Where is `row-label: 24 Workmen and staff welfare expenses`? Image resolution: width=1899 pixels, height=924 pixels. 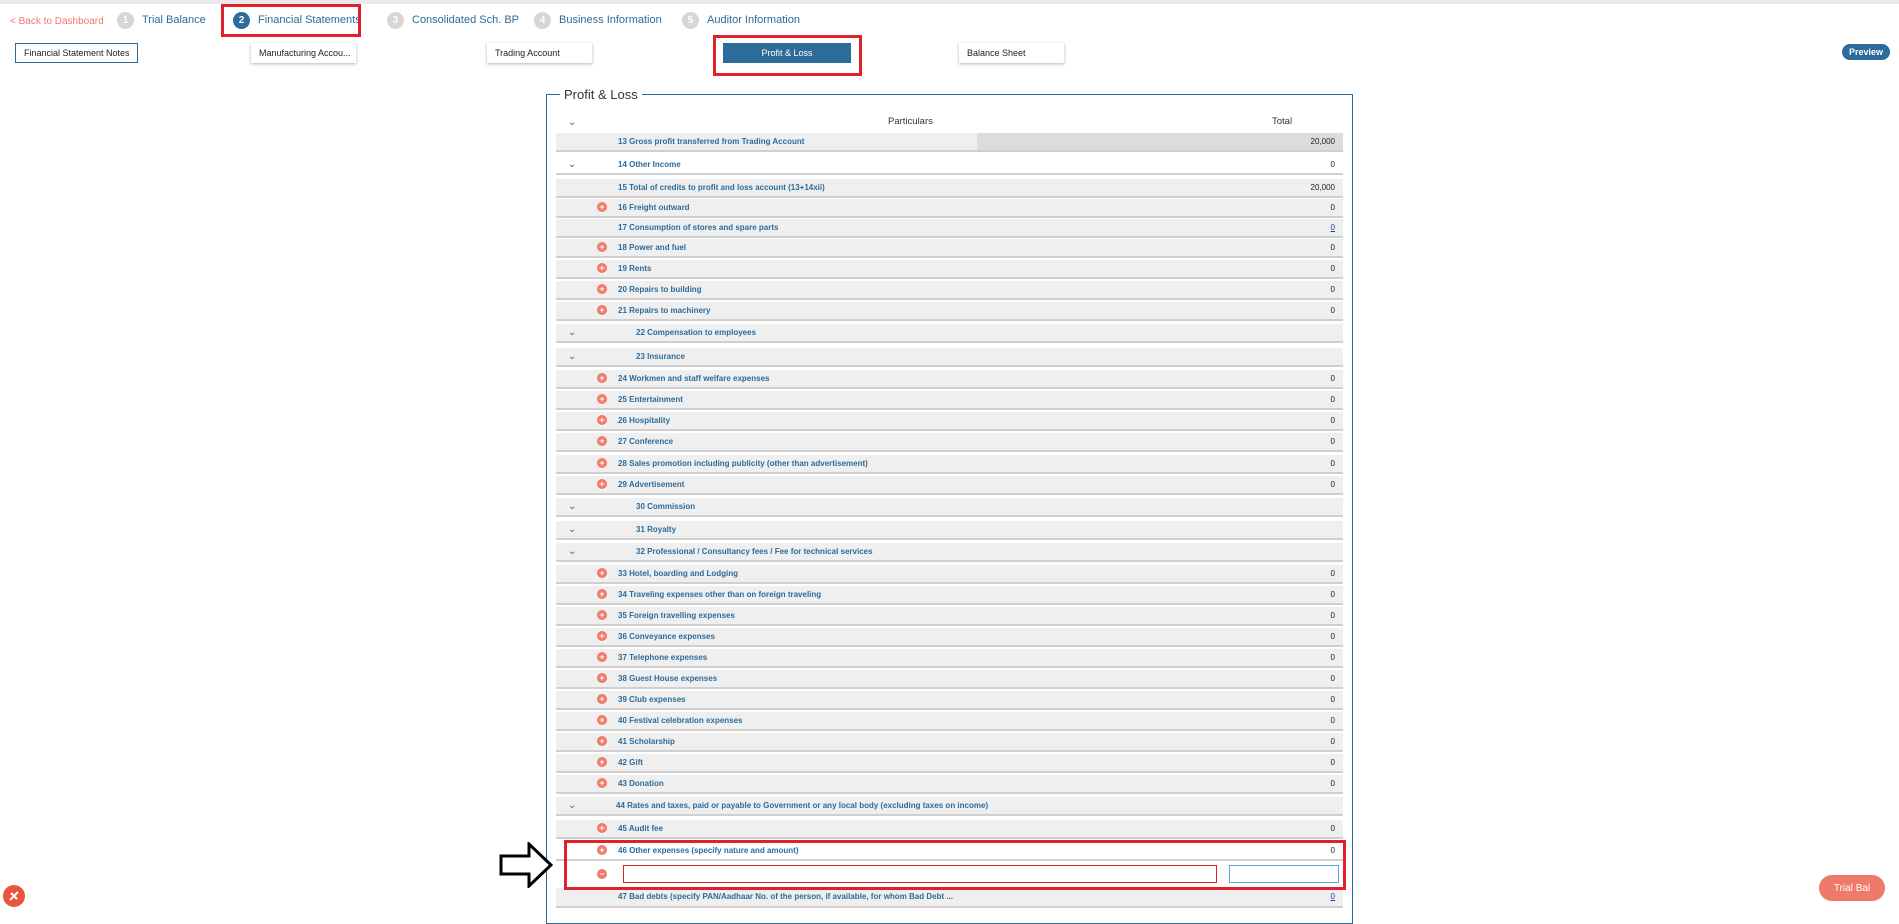 row-label: 24 Workmen and staff welfare expenses is located at coordinates (694, 378).